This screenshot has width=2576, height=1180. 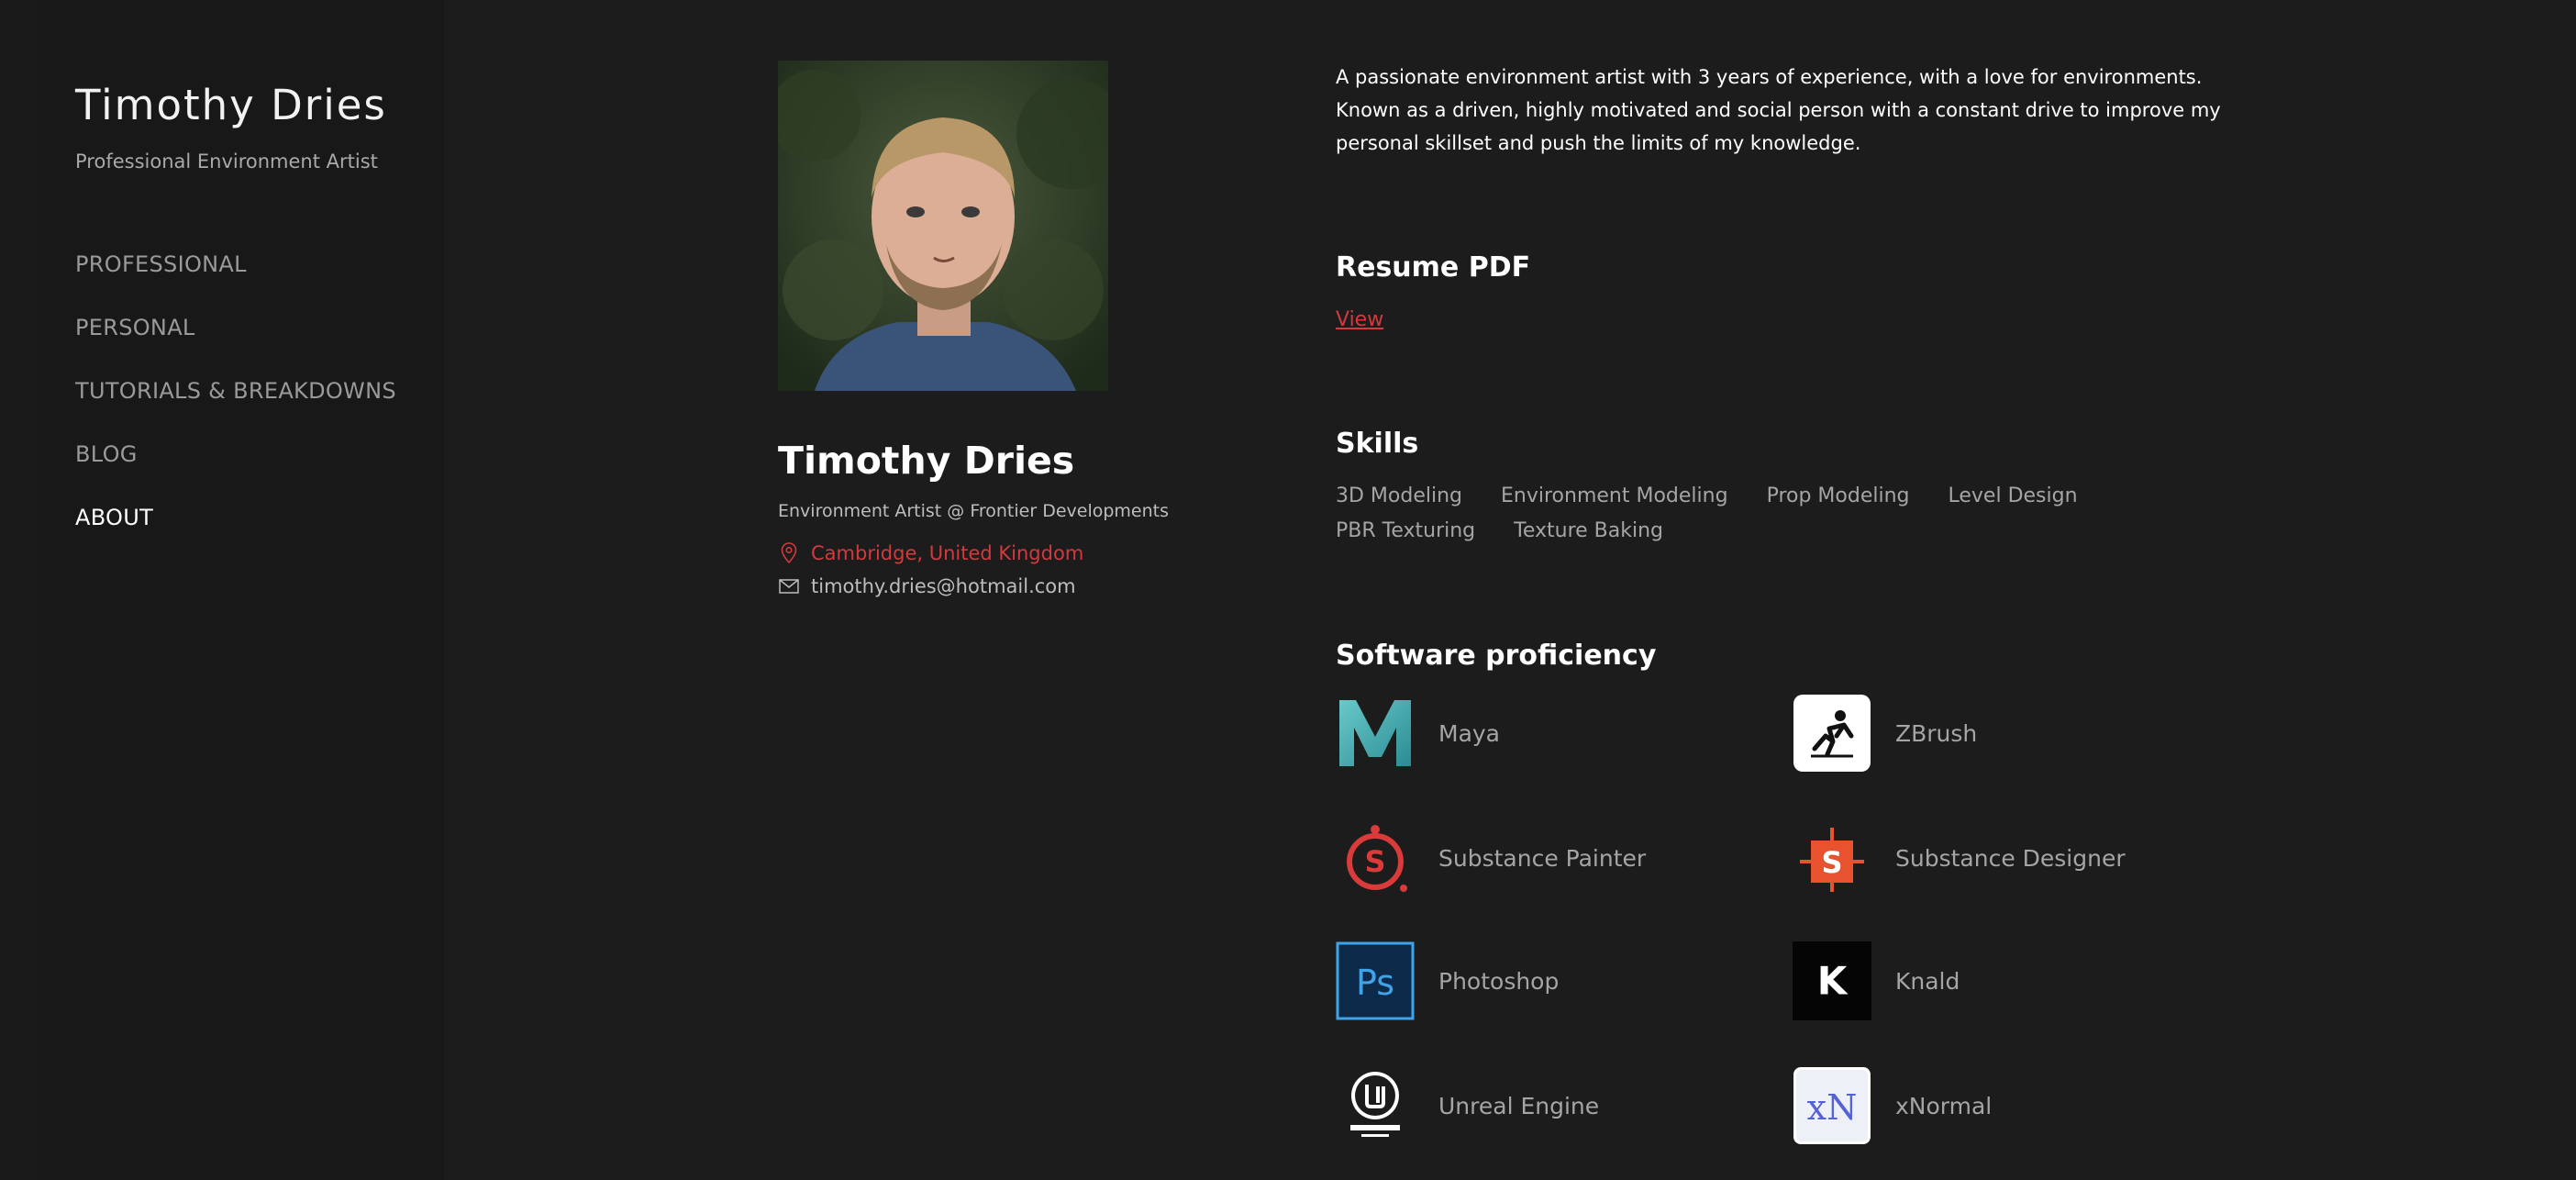 I want to click on profile-name: Timothy Dries, so click(x=926, y=461).